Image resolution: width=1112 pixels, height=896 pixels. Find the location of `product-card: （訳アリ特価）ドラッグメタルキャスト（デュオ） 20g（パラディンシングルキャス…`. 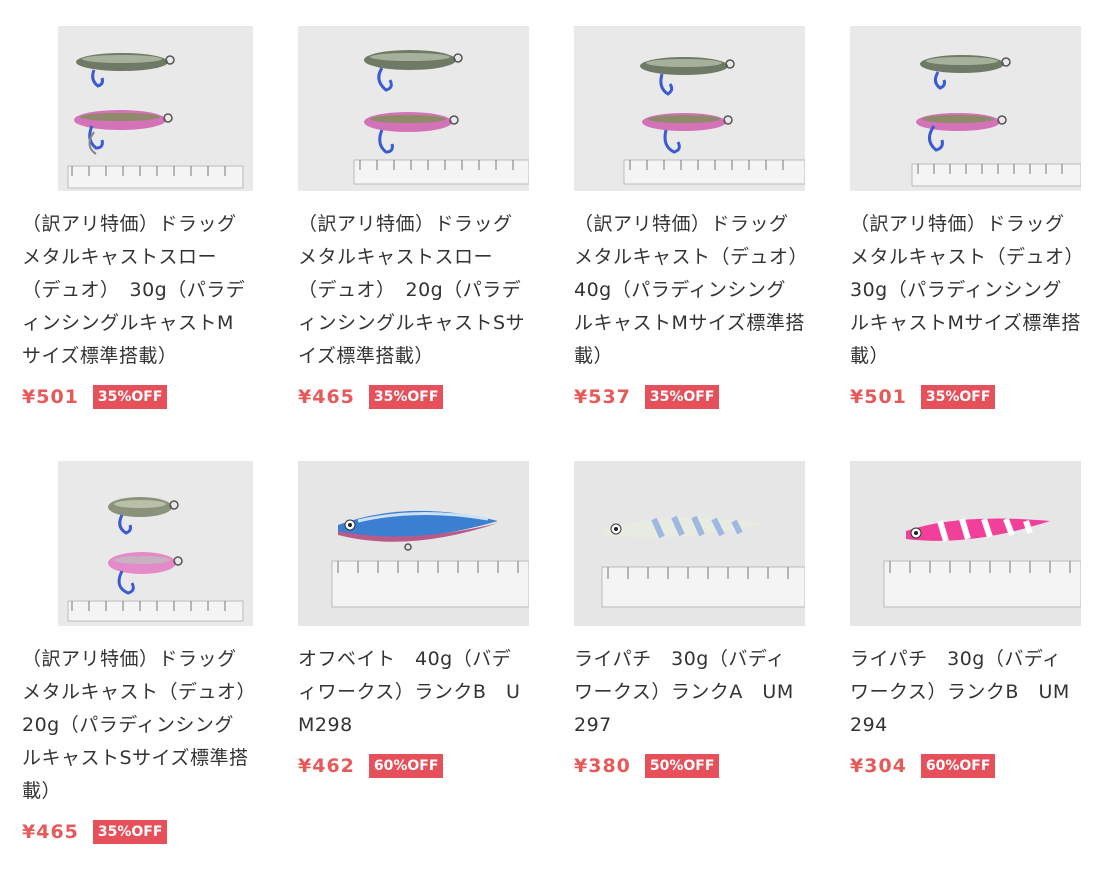

product-card: （訳アリ特価）ドラッグメタルキャスト（デュオ） 20g（パラディンシングルキャス… is located at coordinates (144, 678).